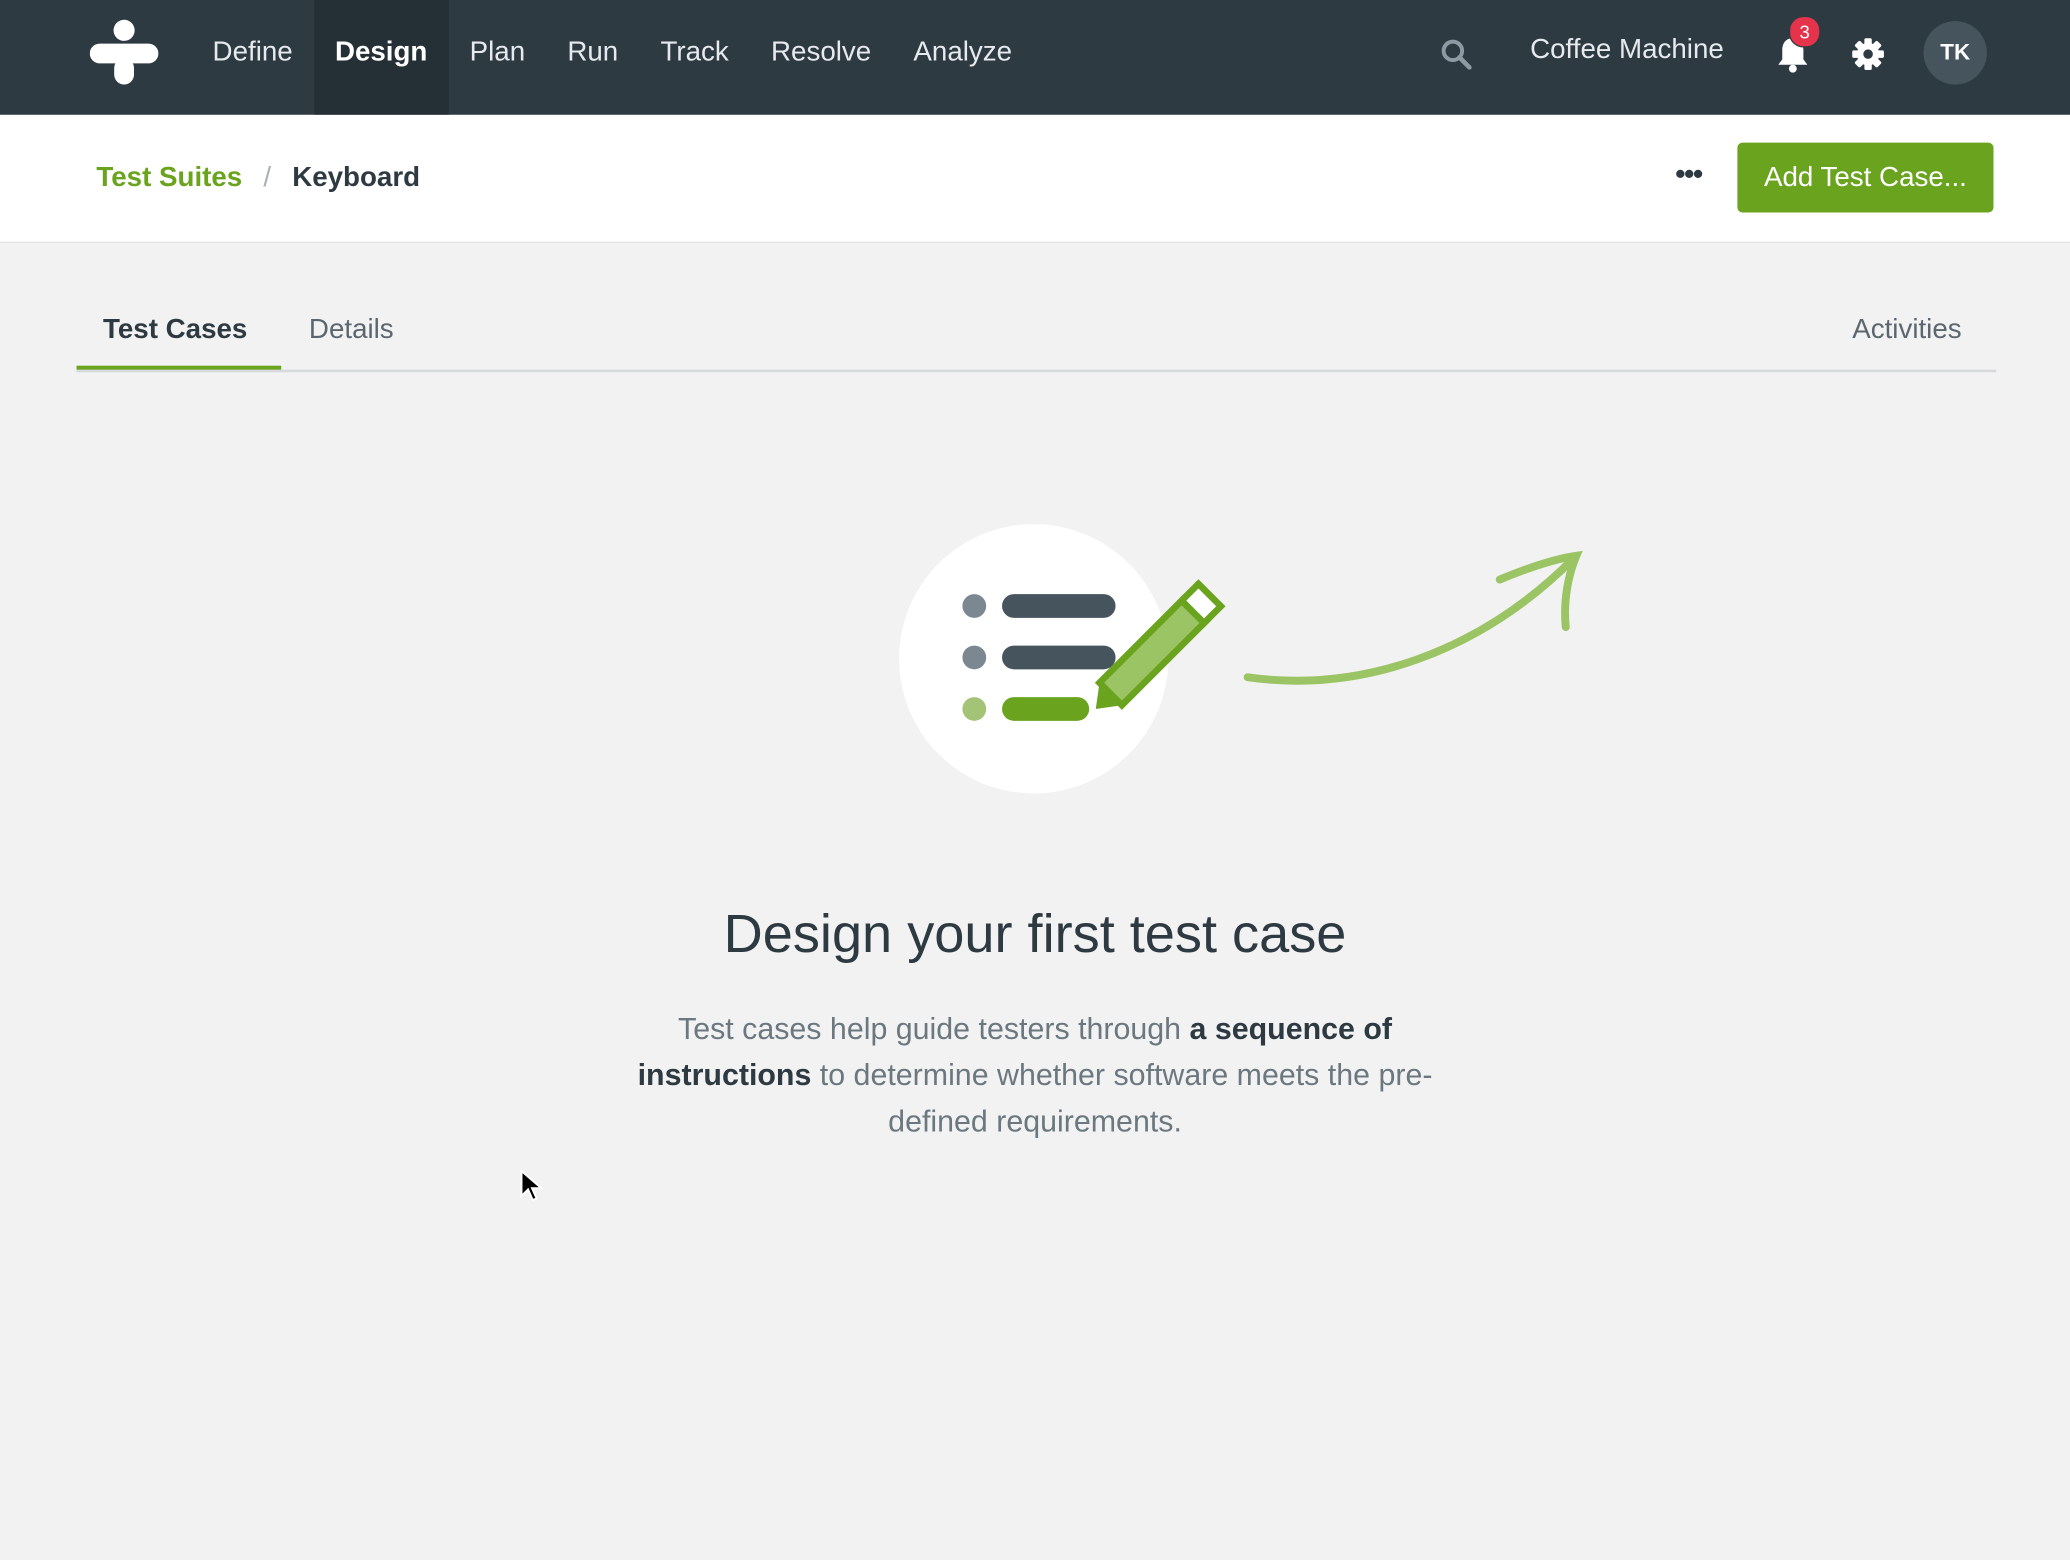 The image size is (2070, 1560). I want to click on nav-item-run: Run, so click(592, 57).